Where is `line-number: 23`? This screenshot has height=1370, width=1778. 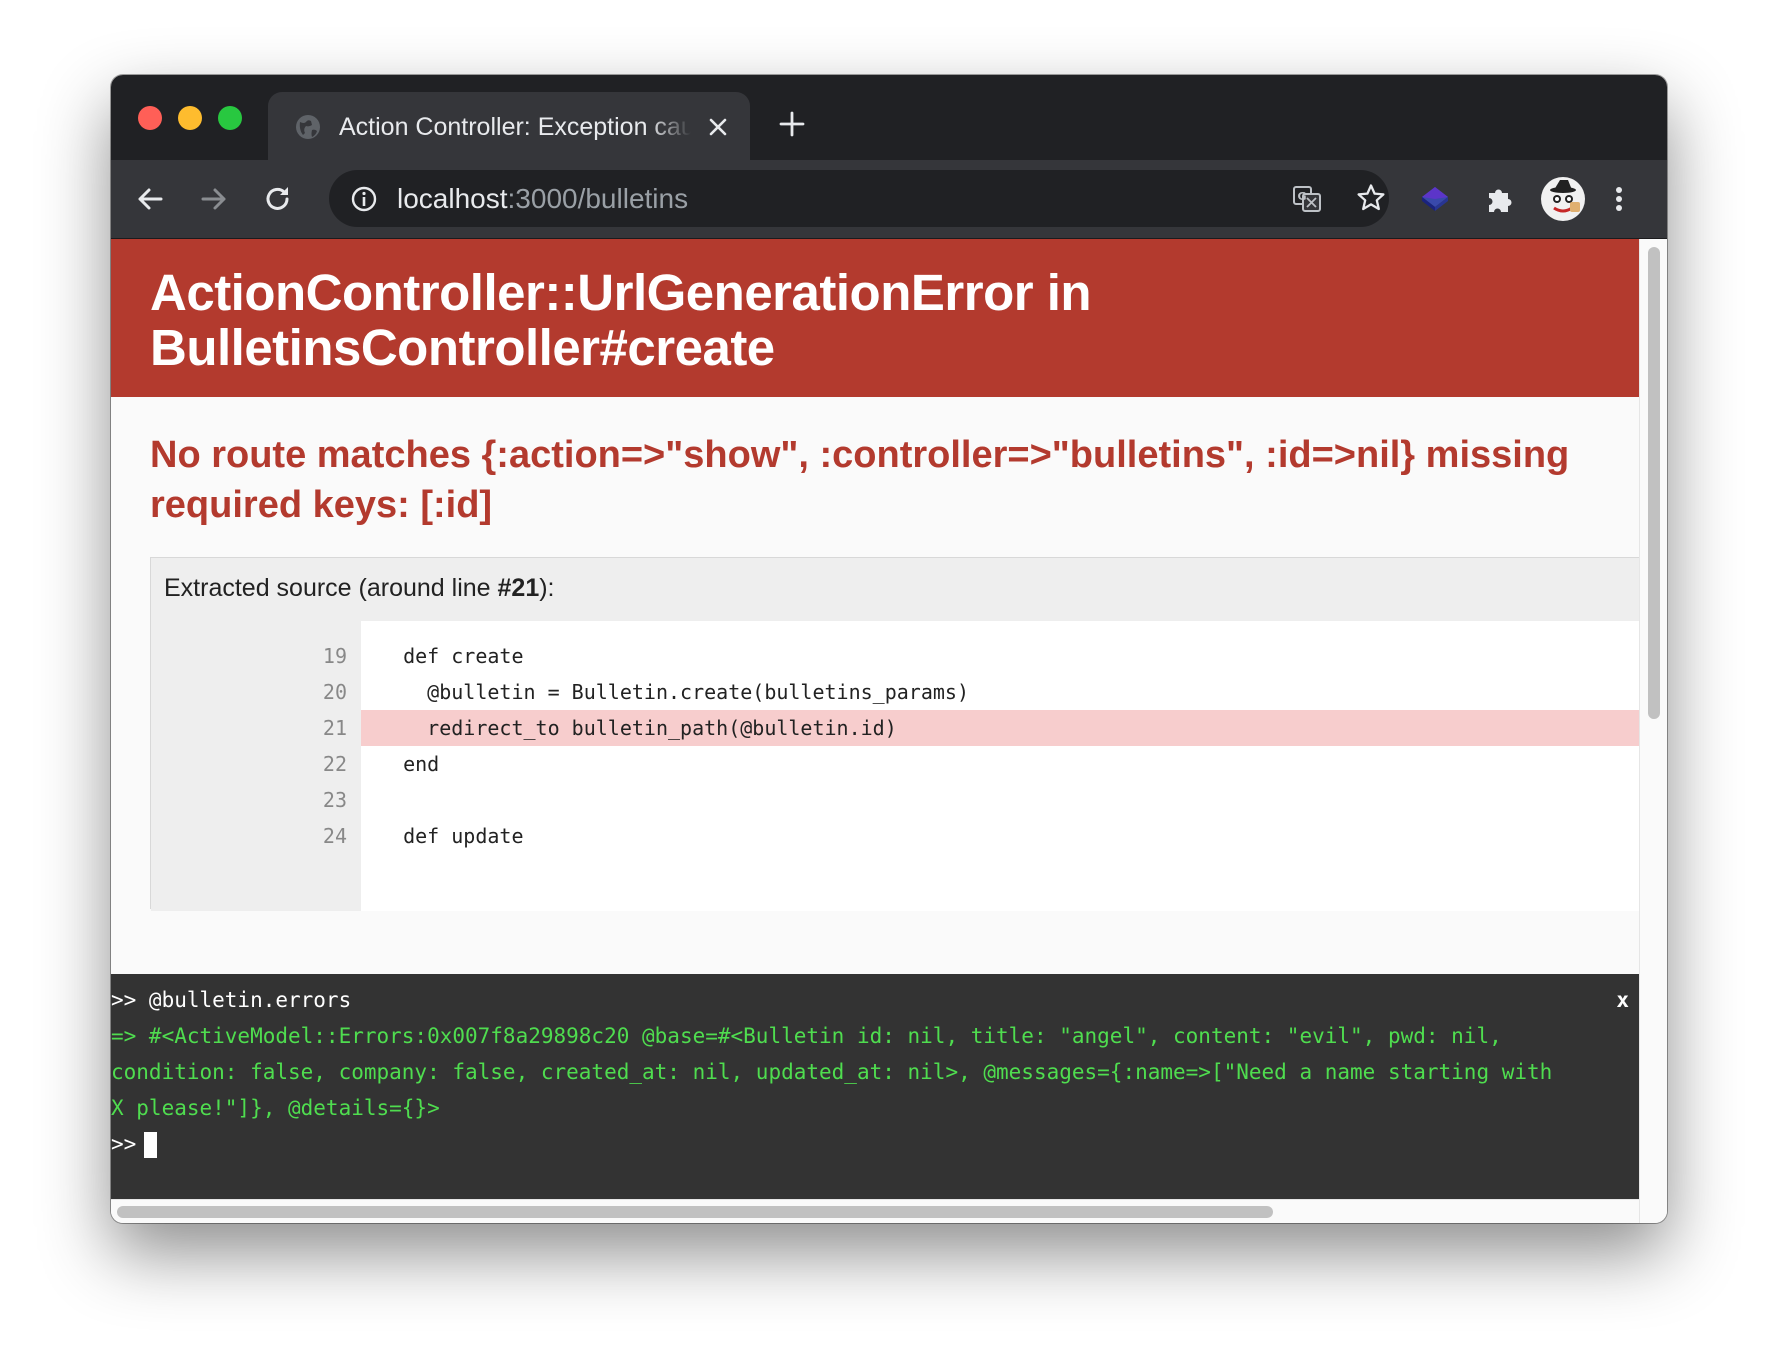
line-number: 23 is located at coordinates (334, 800).